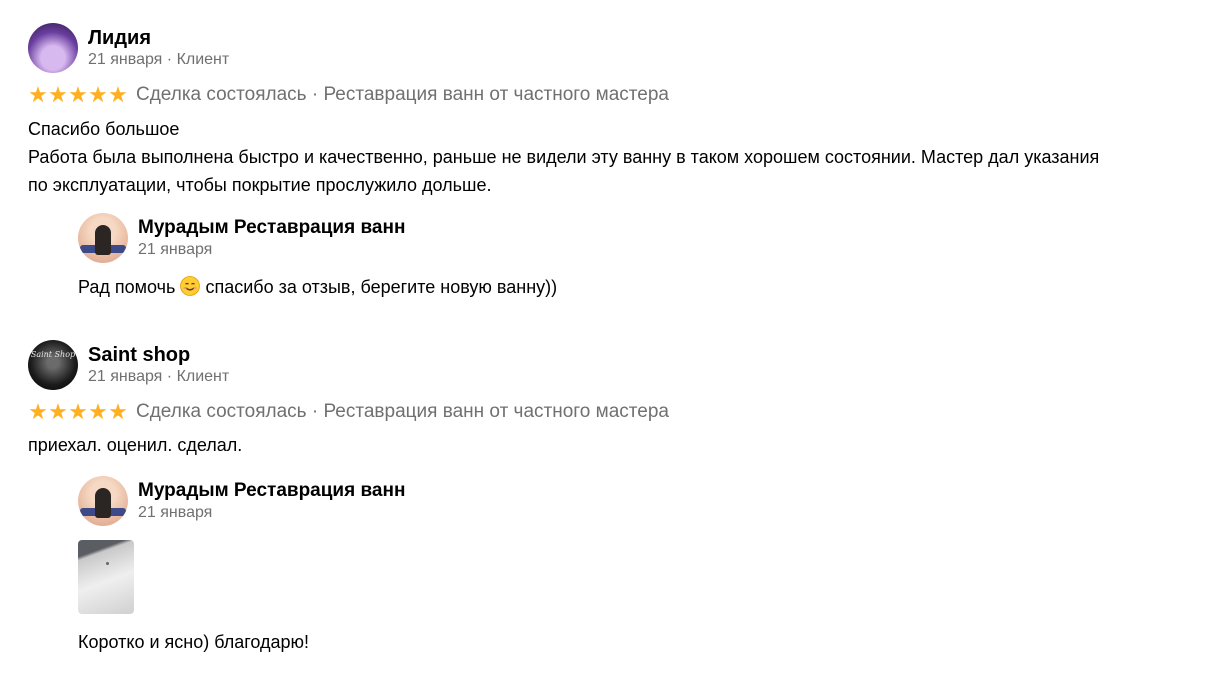 Image resolution: width=1207 pixels, height=688 pixels. I want to click on author-name: Saint shop, so click(158, 355).